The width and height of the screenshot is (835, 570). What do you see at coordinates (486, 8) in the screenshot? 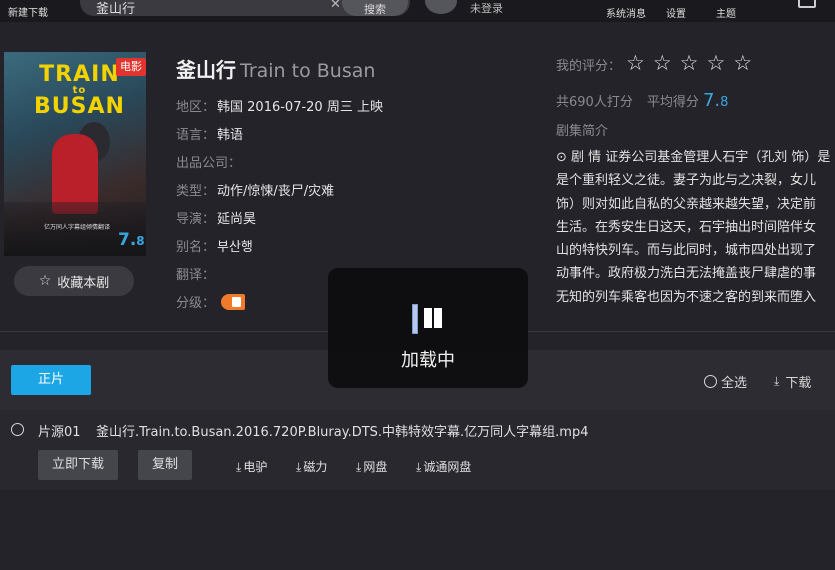
I see `login-link: 未登录` at bounding box center [486, 8].